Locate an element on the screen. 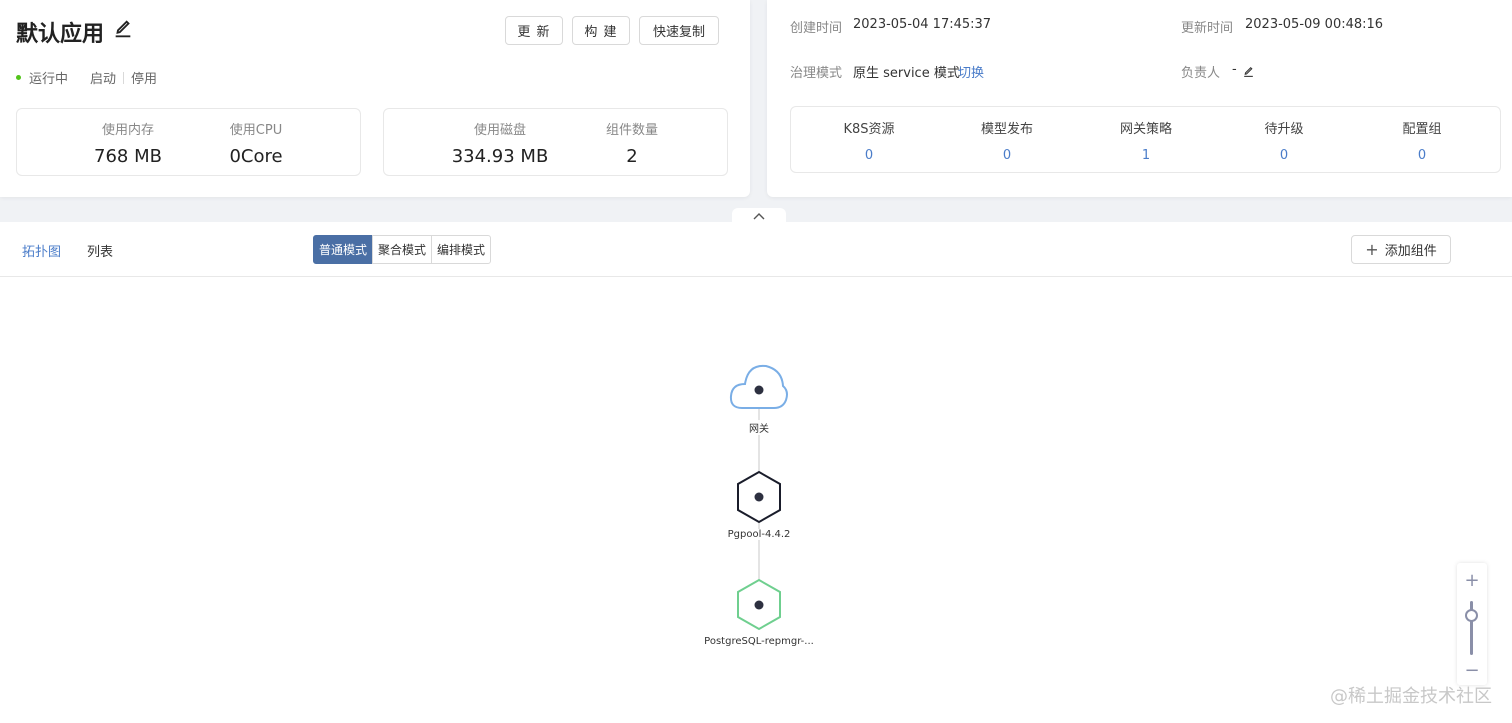 The height and width of the screenshot is (723, 1512). pending-upgrade-label: 待升级 is located at coordinates (1284, 129).